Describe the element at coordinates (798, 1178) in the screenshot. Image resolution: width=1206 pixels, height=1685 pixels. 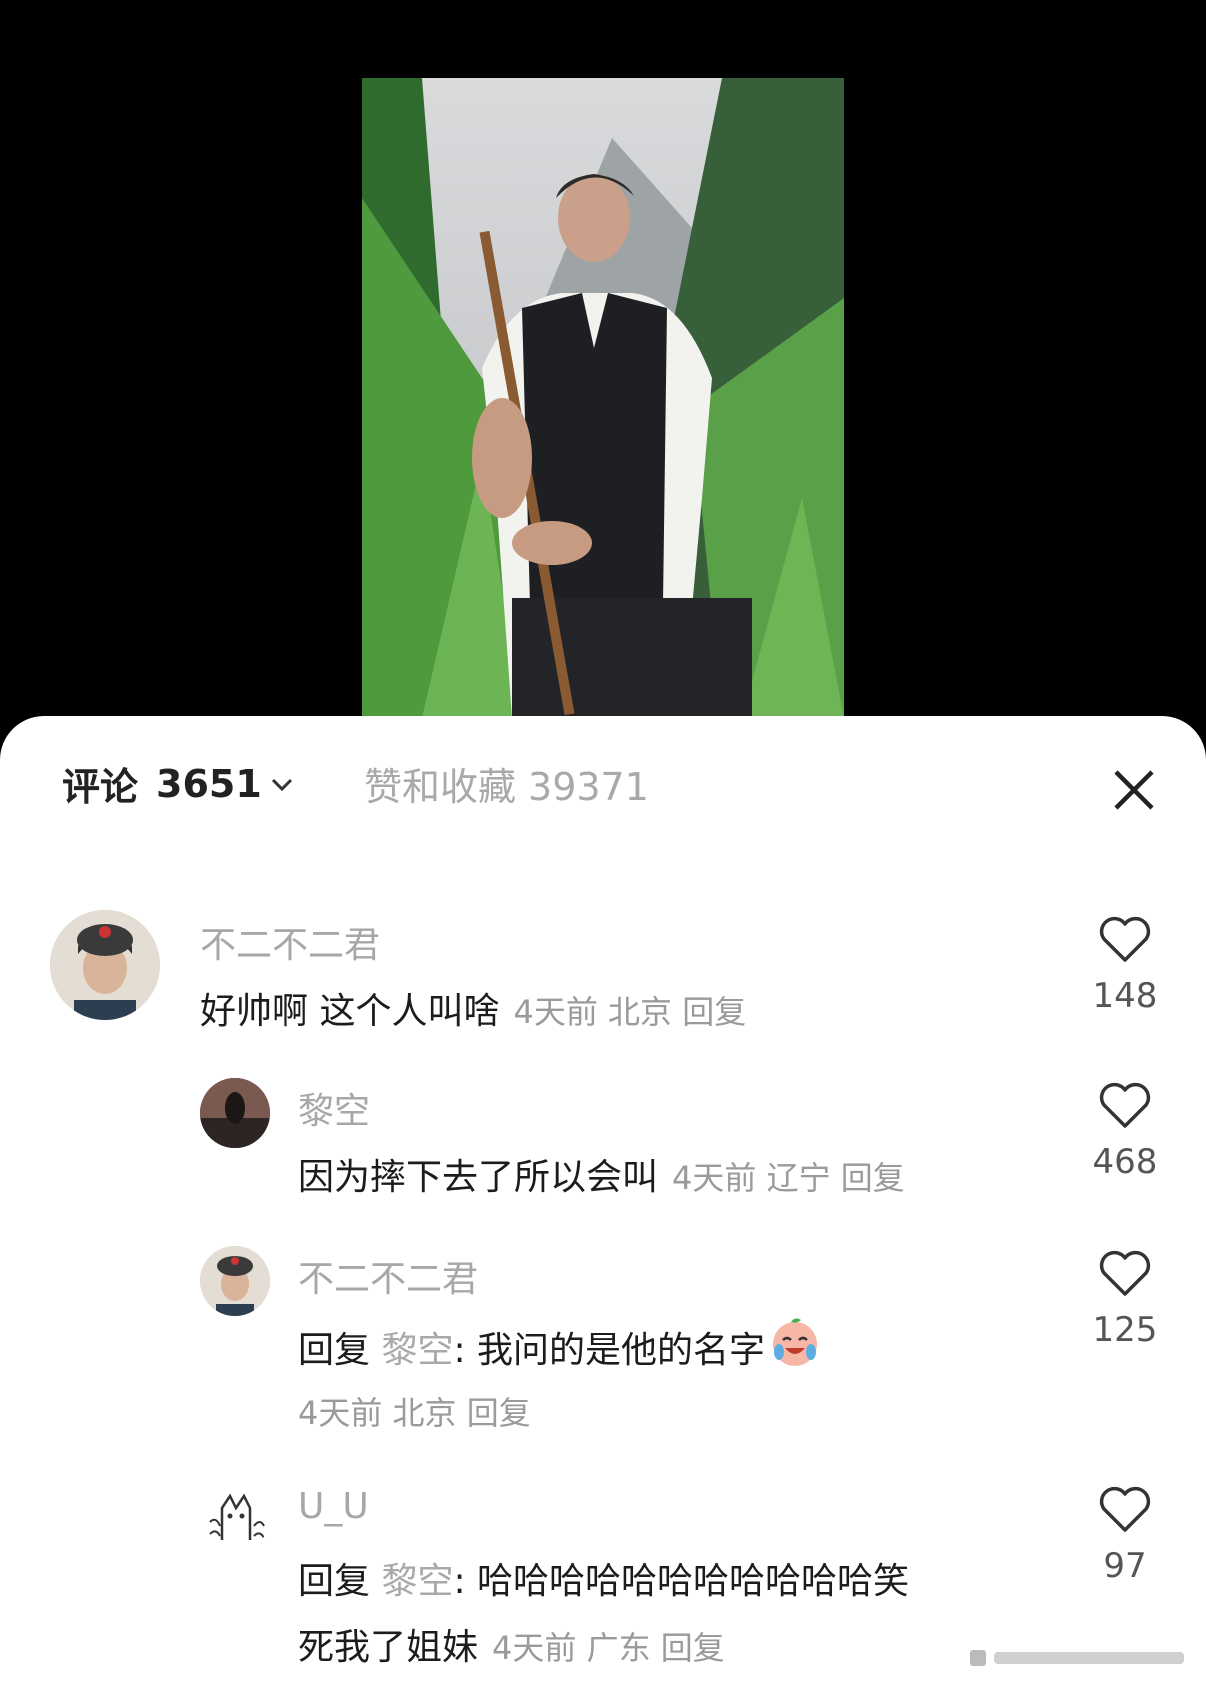
I see `comment-location: 辽宁` at that location.